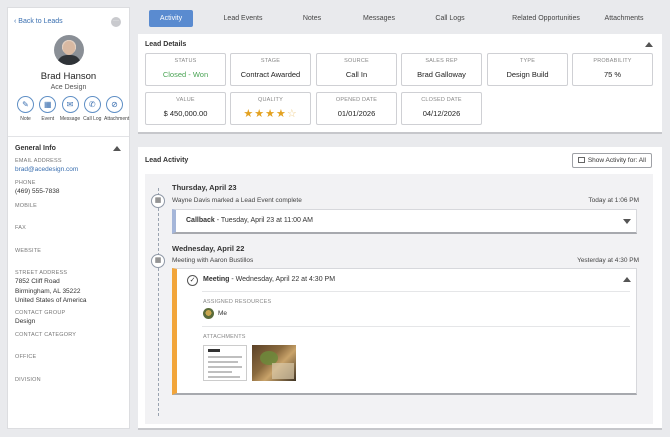 This screenshot has width=670, height=437. What do you see at coordinates (356, 108) in the screenshot?
I see `opened-date-card: OPENED DATE 01/01/2026` at bounding box center [356, 108].